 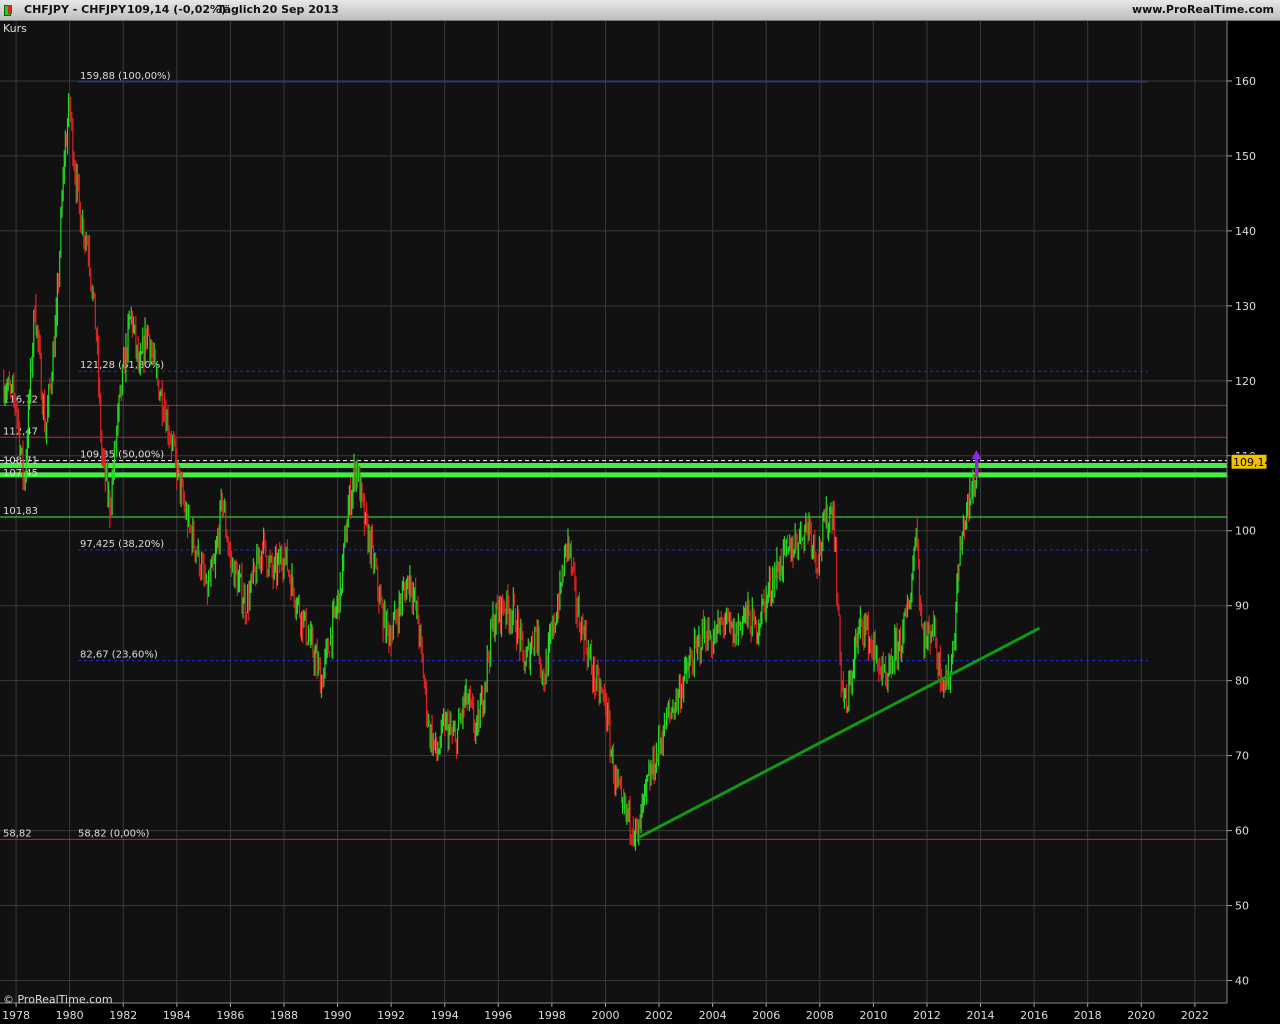 What do you see at coordinates (20, 460) in the screenshot?
I see `level-label: 108,71` at bounding box center [20, 460].